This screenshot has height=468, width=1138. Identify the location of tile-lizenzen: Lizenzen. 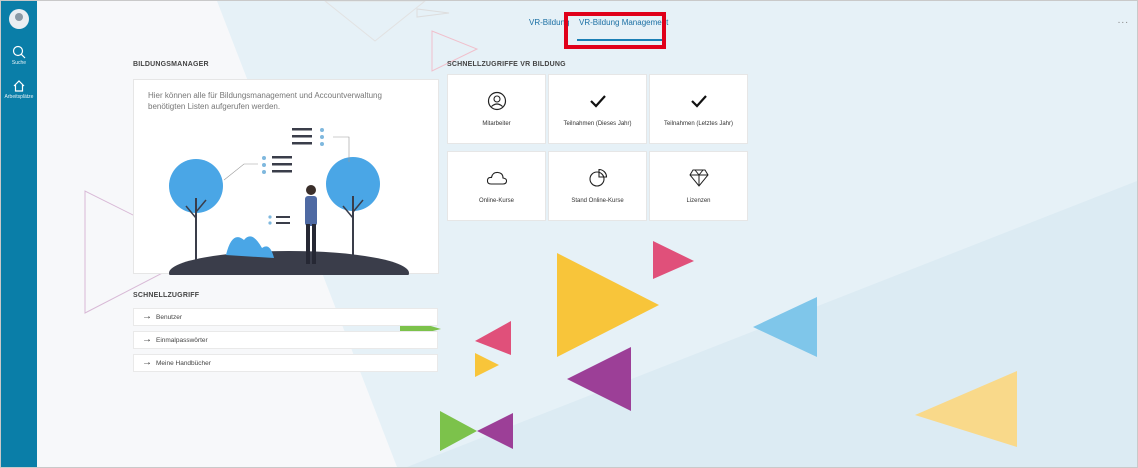
(698, 186).